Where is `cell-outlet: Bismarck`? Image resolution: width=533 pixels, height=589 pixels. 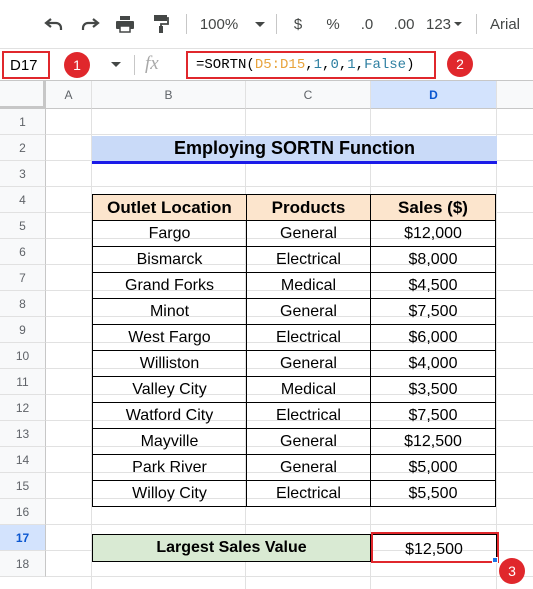 cell-outlet: Bismarck is located at coordinates (169, 259).